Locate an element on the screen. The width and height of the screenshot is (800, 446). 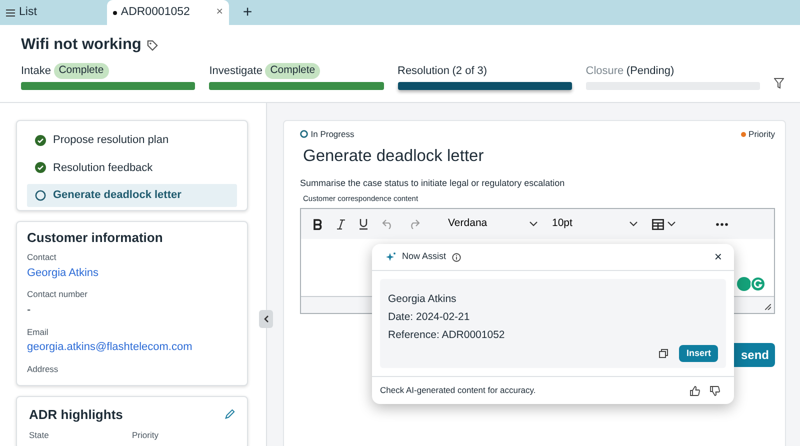
field-label: Address is located at coordinates (43, 369).